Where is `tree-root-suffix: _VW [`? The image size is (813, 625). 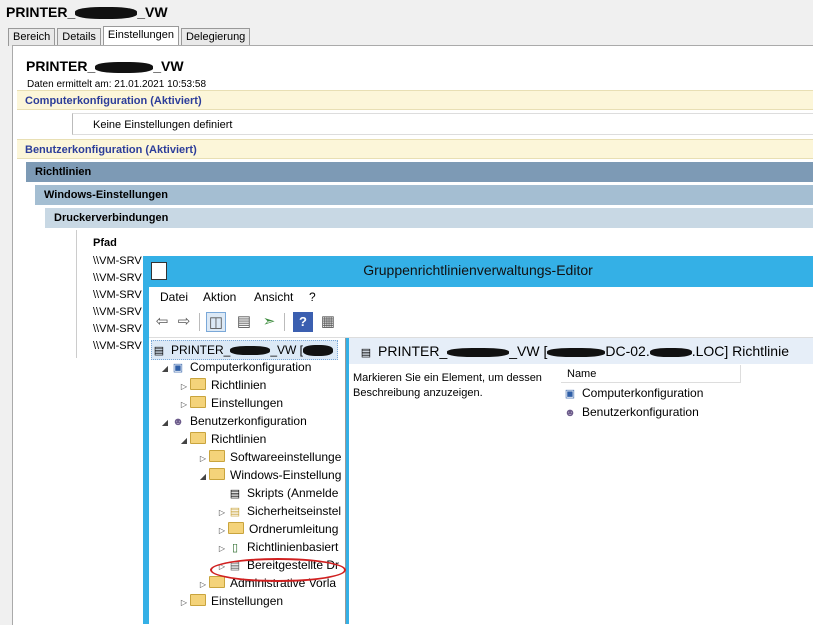 tree-root-suffix: _VW [ is located at coordinates (287, 350).